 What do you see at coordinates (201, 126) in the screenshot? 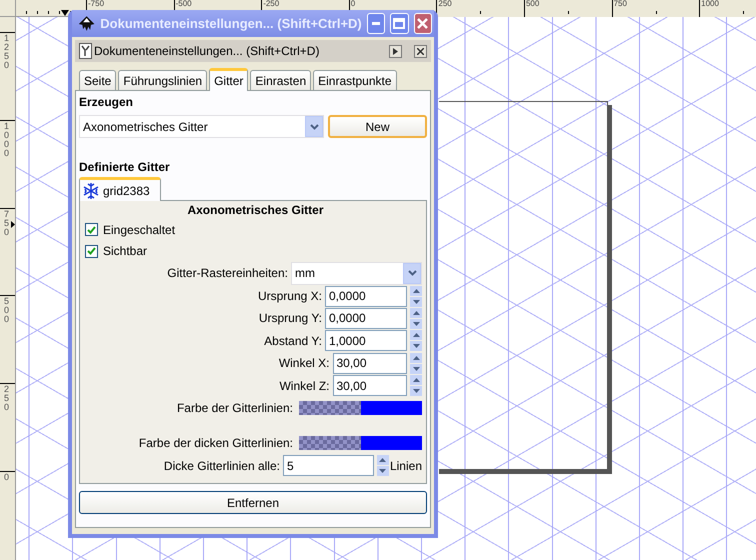
I see `grid-type-dropdown: Axonometrisches Gitter` at bounding box center [201, 126].